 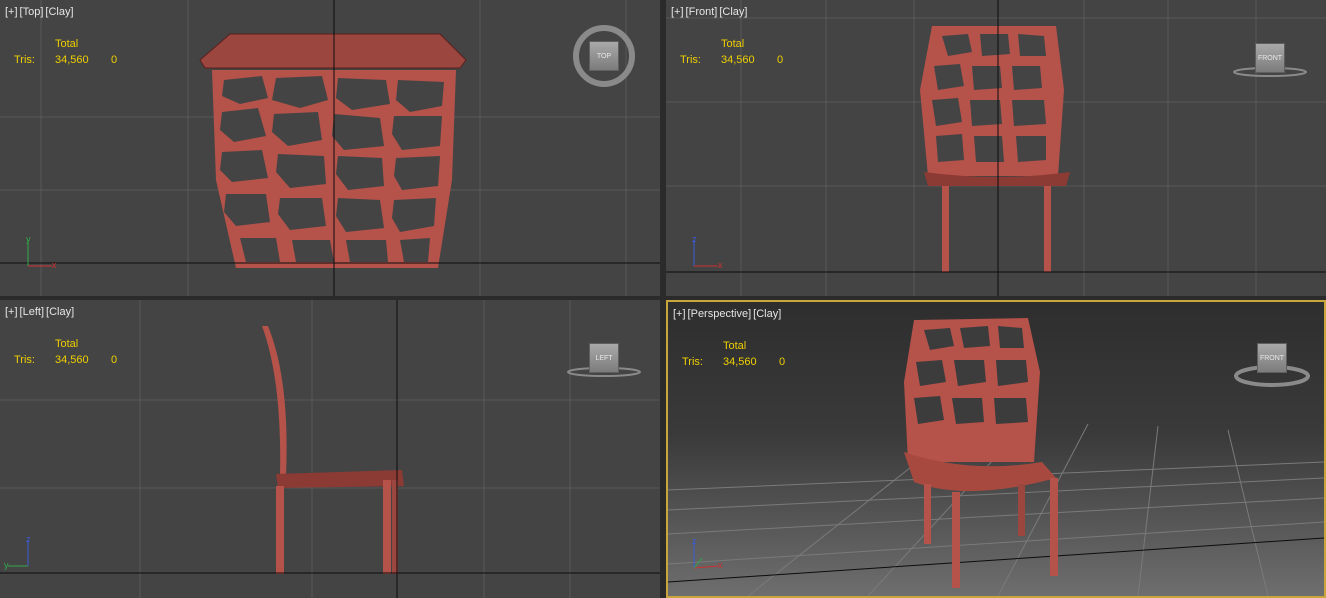 I want to click on viewcube-perspective: FRONT, so click(x=1272, y=362).